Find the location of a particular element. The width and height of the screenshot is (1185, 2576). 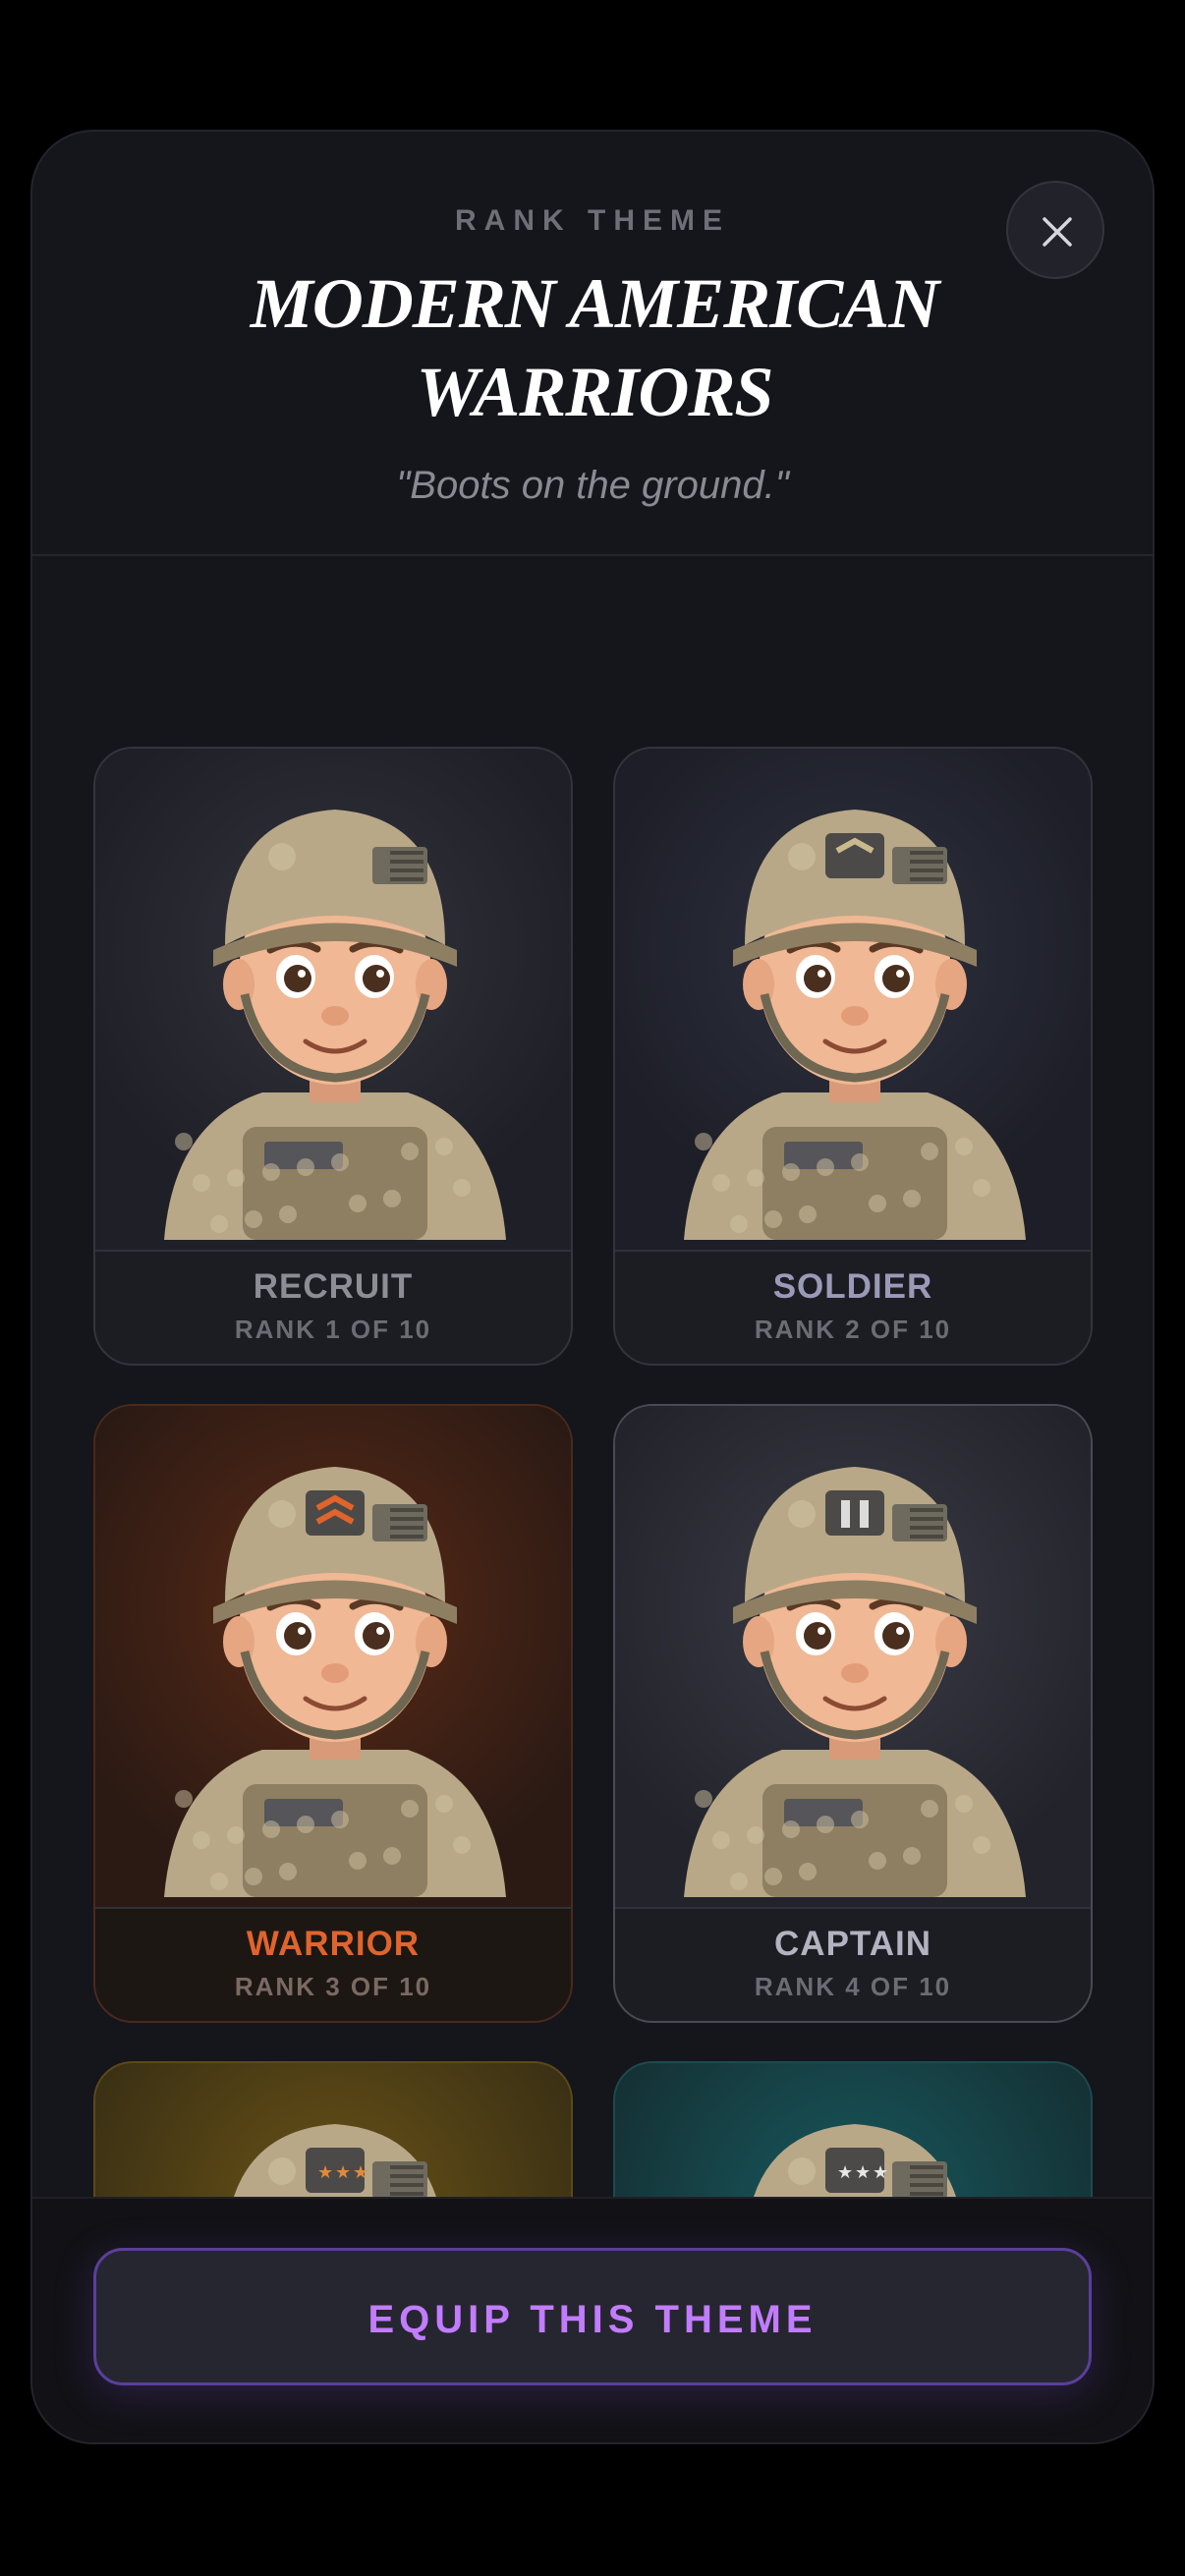

rank-card-warrior: WARRIOR RANK 3 OF 10 is located at coordinates (333, 1713).